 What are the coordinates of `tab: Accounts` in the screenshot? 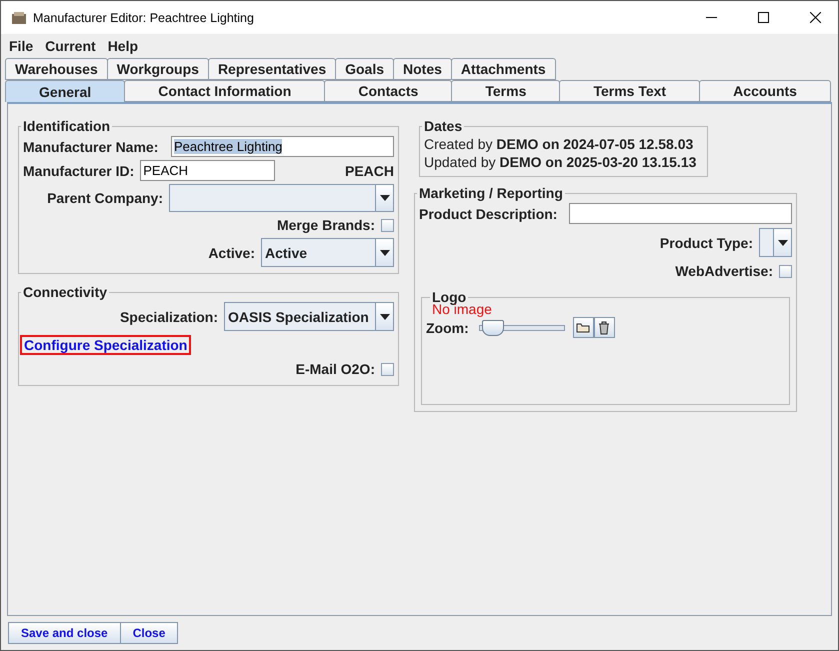 It's located at (765, 91).